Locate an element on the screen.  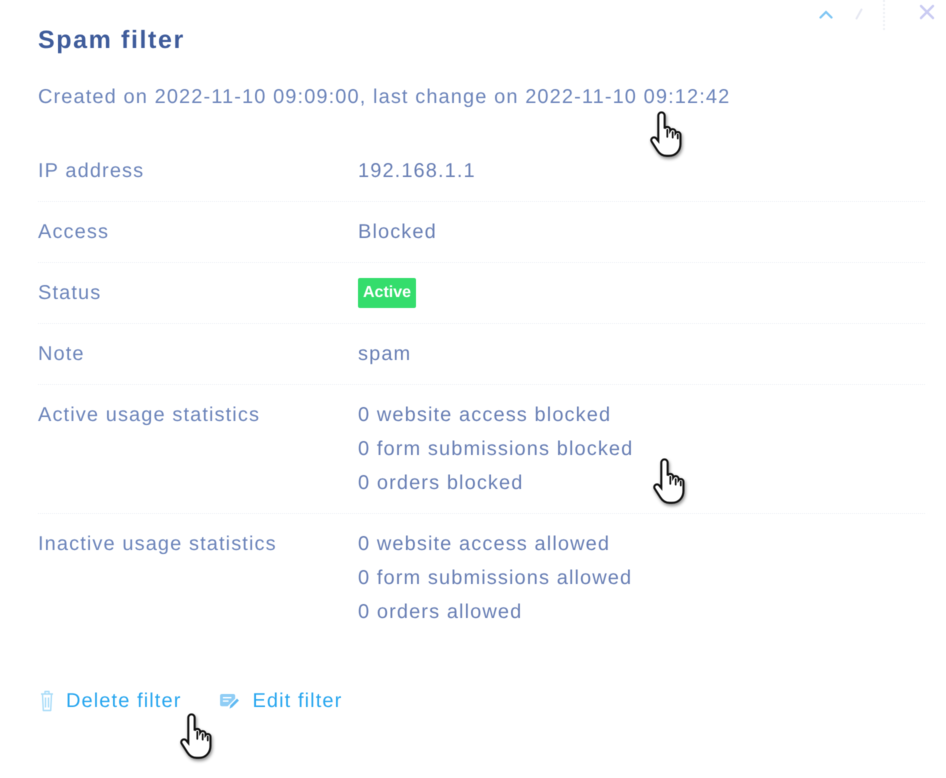
statistic-text: 0 website access allowed is located at coordinates (484, 544).